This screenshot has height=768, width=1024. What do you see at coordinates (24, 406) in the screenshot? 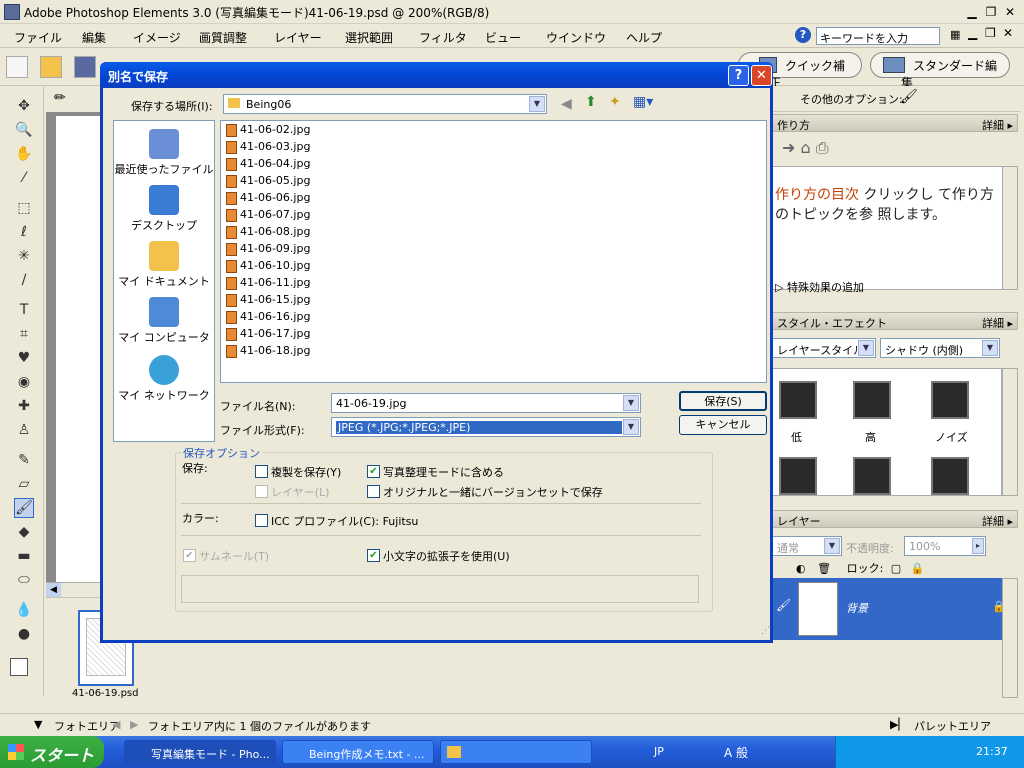
I see `healing-brush-tool-icon: ✚` at bounding box center [24, 406].